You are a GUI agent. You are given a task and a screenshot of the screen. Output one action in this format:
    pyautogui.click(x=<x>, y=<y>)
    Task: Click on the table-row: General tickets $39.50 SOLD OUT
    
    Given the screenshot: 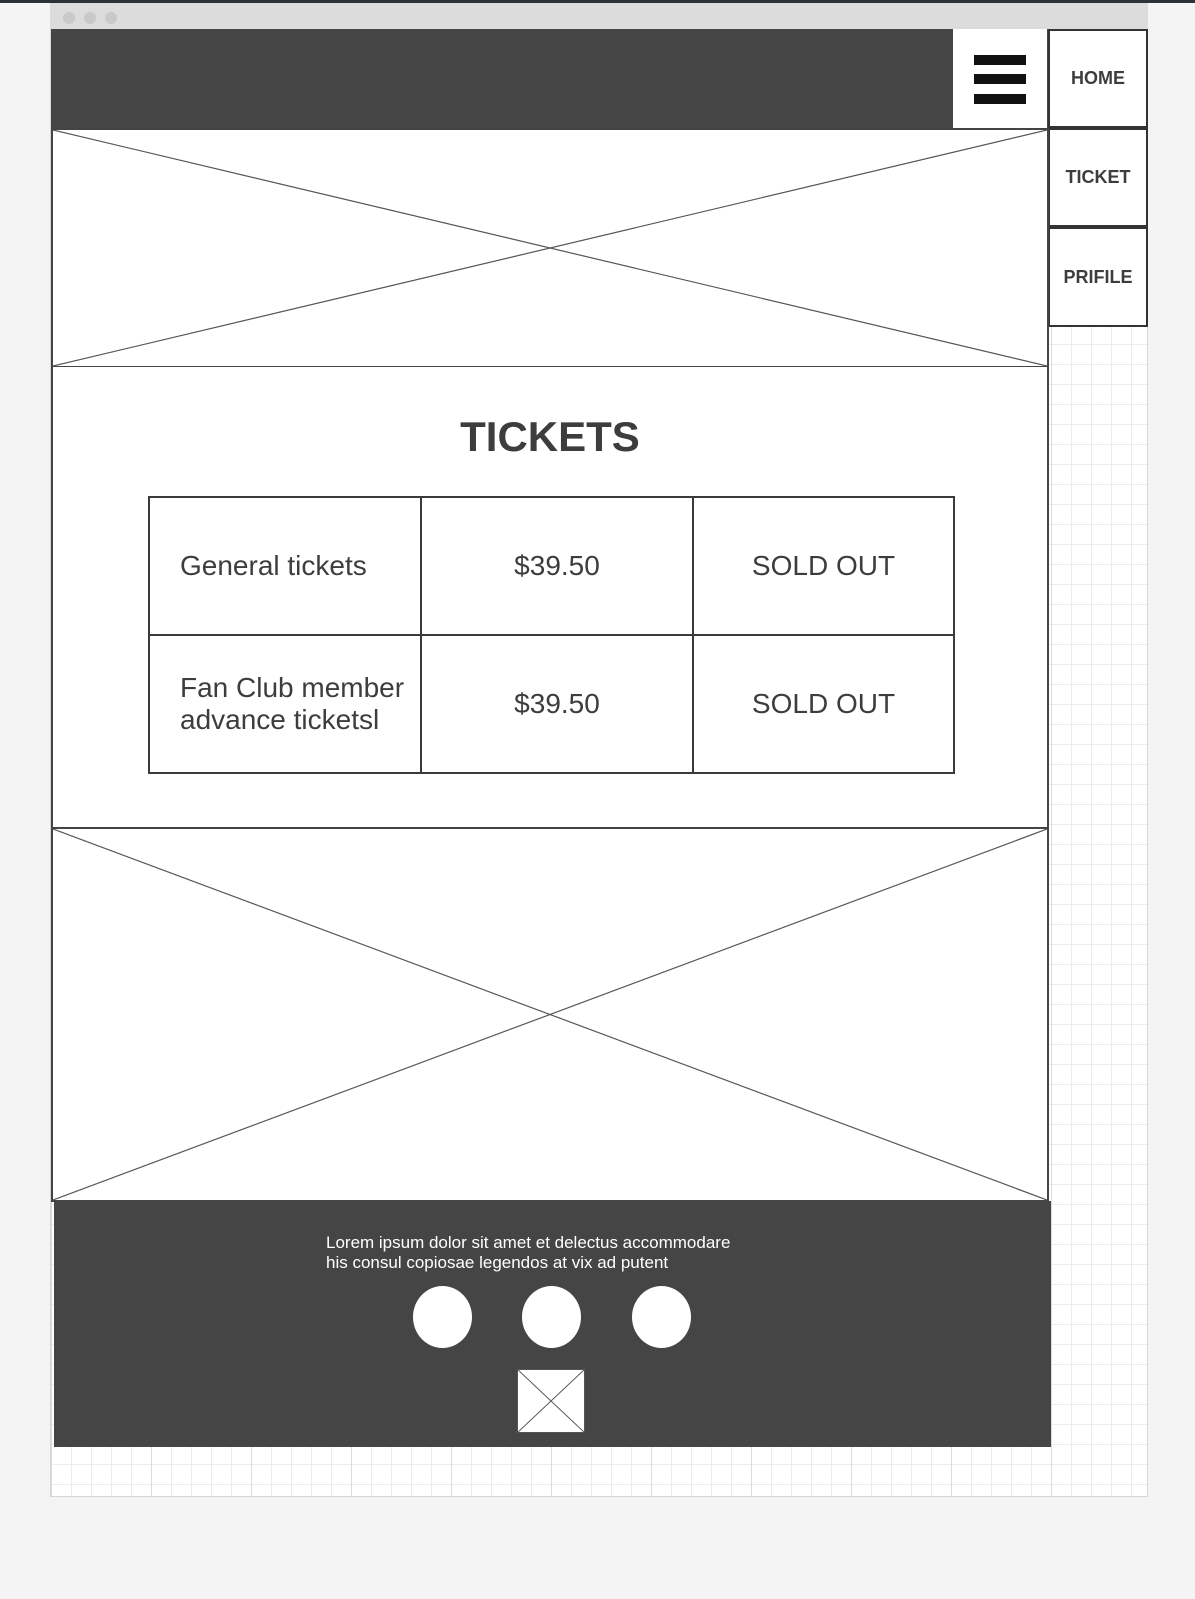 What is the action you would take?
    pyautogui.click(x=551, y=566)
    